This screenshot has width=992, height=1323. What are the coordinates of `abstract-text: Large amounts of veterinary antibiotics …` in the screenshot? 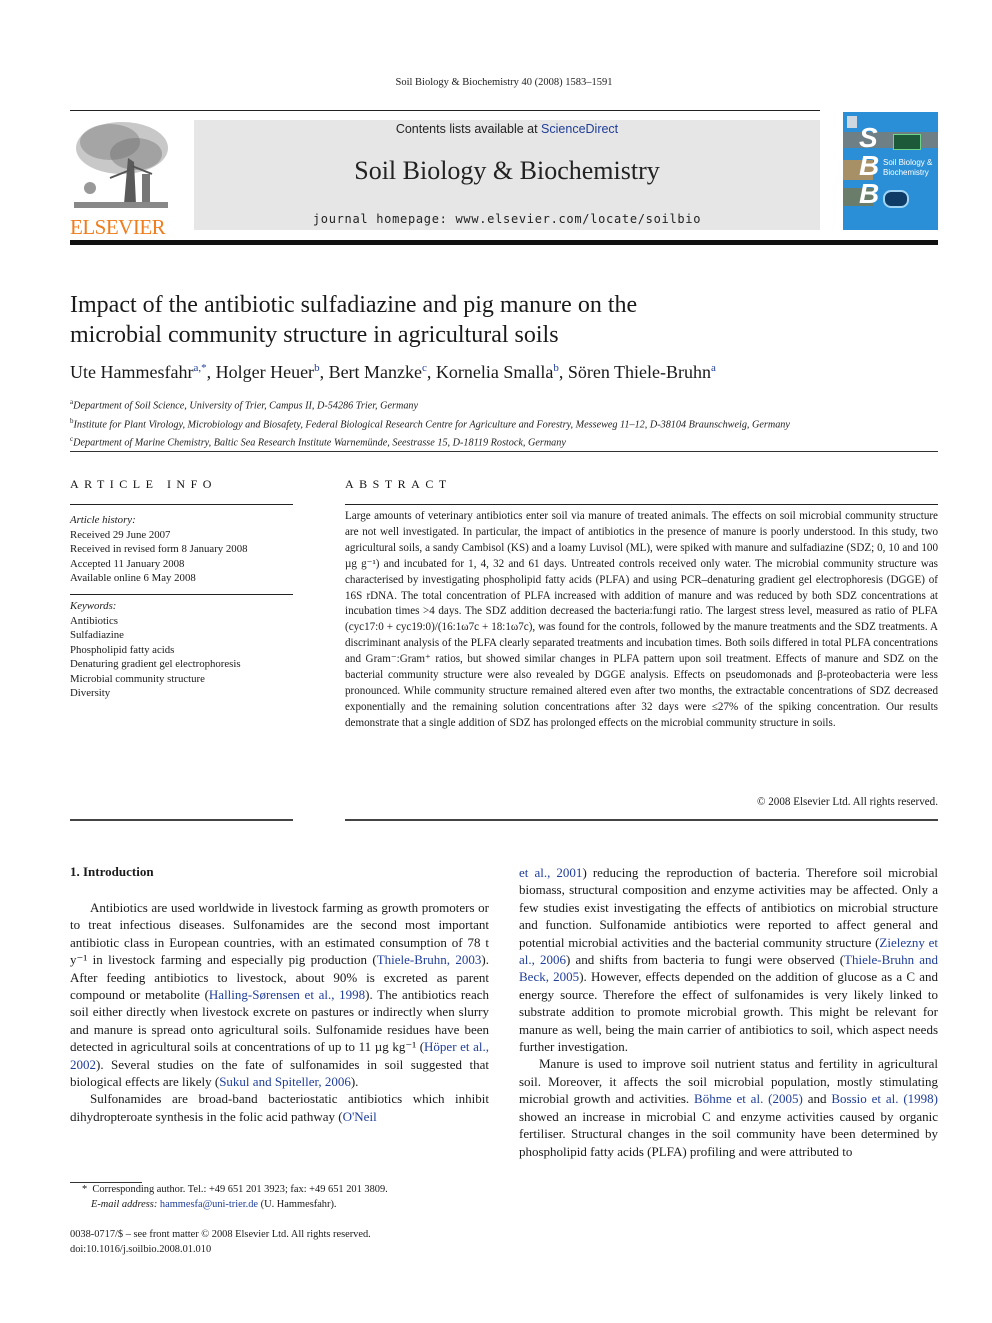 It's located at (641, 619).